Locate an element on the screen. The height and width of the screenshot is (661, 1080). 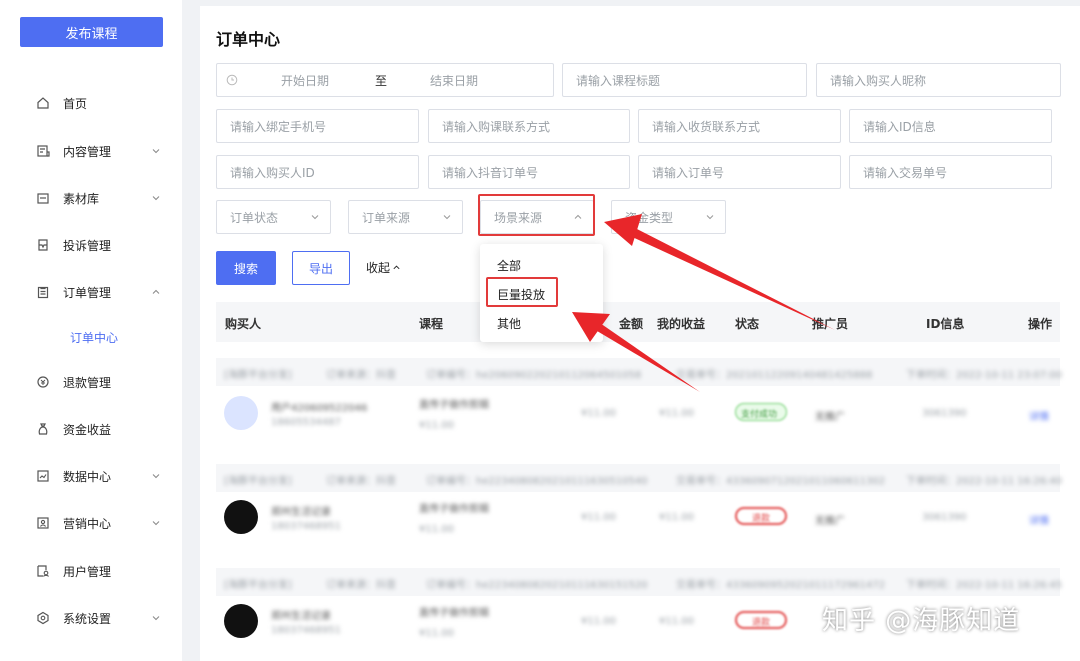
inbox-icon is located at coordinates (43, 245).